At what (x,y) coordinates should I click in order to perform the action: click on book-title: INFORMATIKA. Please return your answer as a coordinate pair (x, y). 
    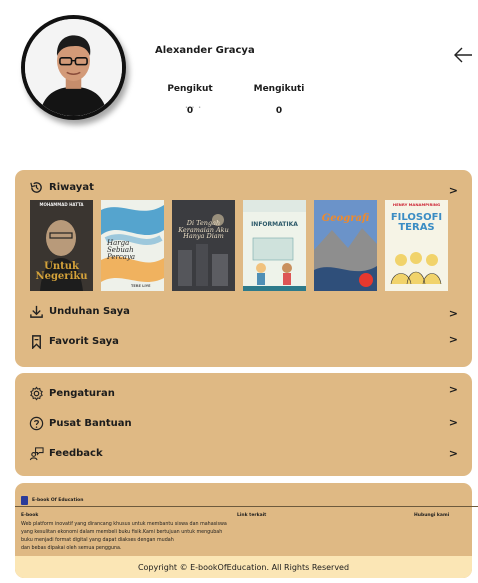
    Looking at the image, I should click on (274, 224).